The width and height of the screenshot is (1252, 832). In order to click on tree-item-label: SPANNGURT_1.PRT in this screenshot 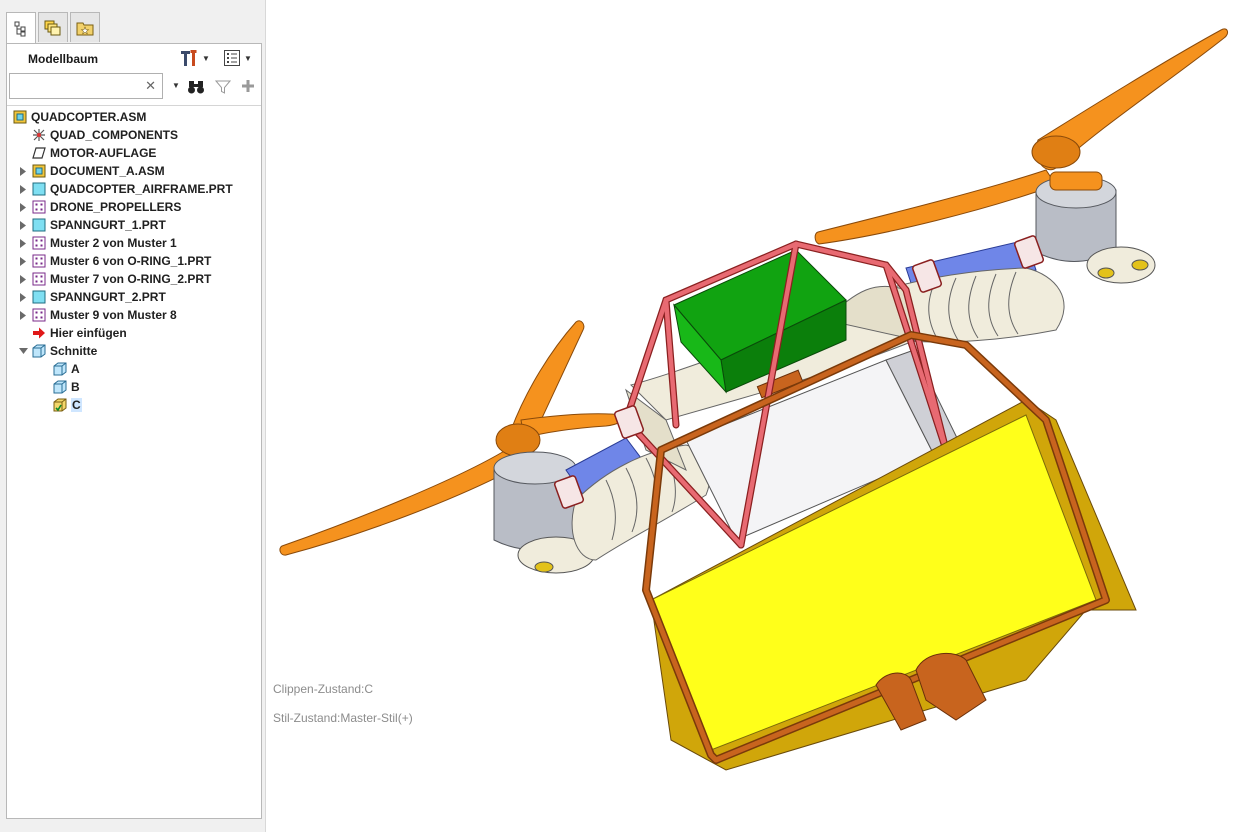, I will do `click(108, 225)`.